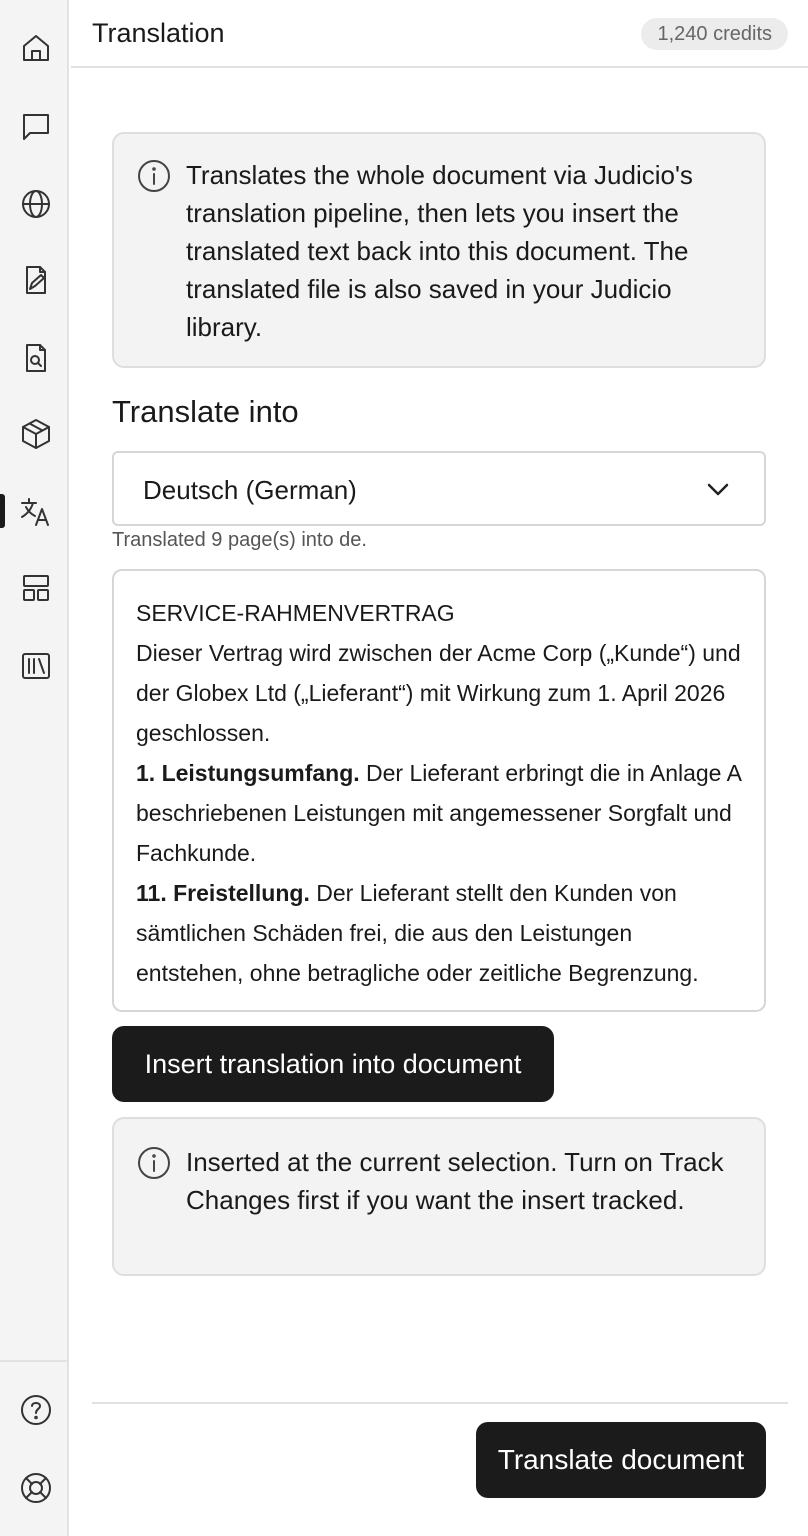 This screenshot has width=808, height=1536. I want to click on sidebar, so click(34, 768).